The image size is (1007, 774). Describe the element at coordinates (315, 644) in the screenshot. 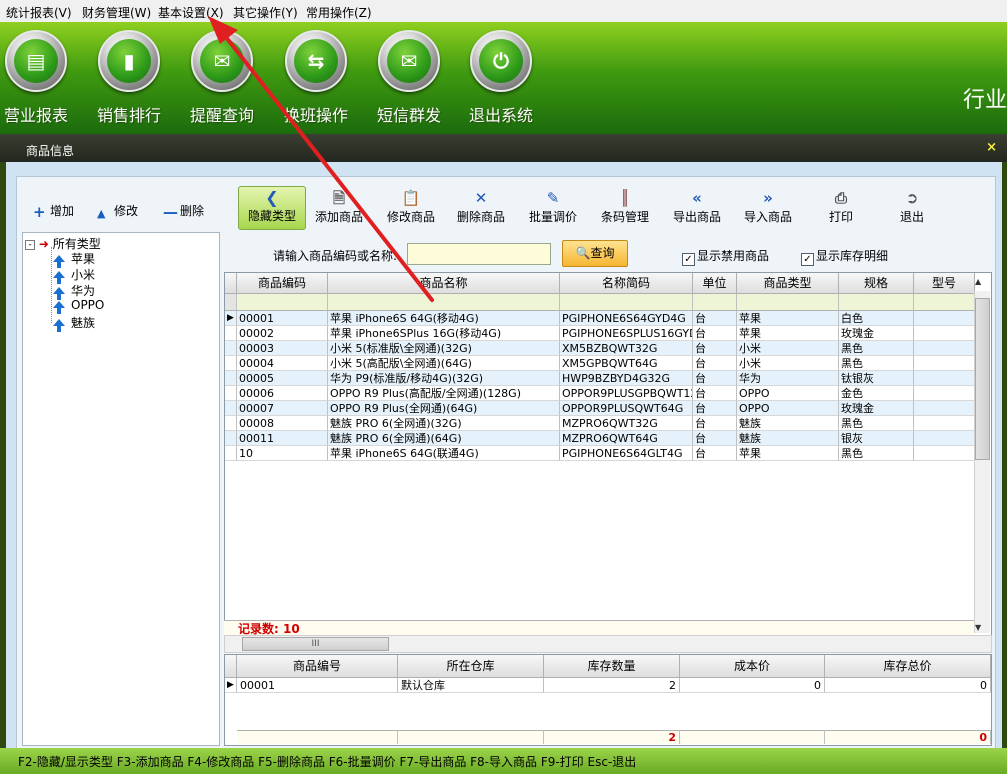

I see `horizontal-scroll-thumb: III` at that location.